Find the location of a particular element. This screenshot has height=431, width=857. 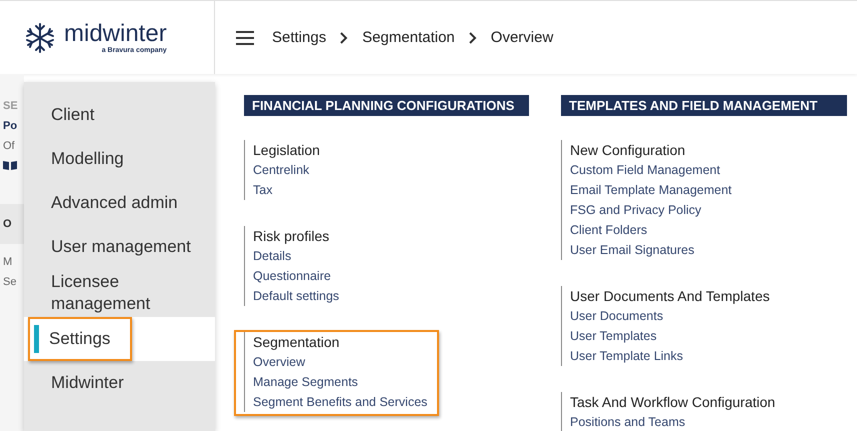

settings-link: User Template Links is located at coordinates (670, 356).